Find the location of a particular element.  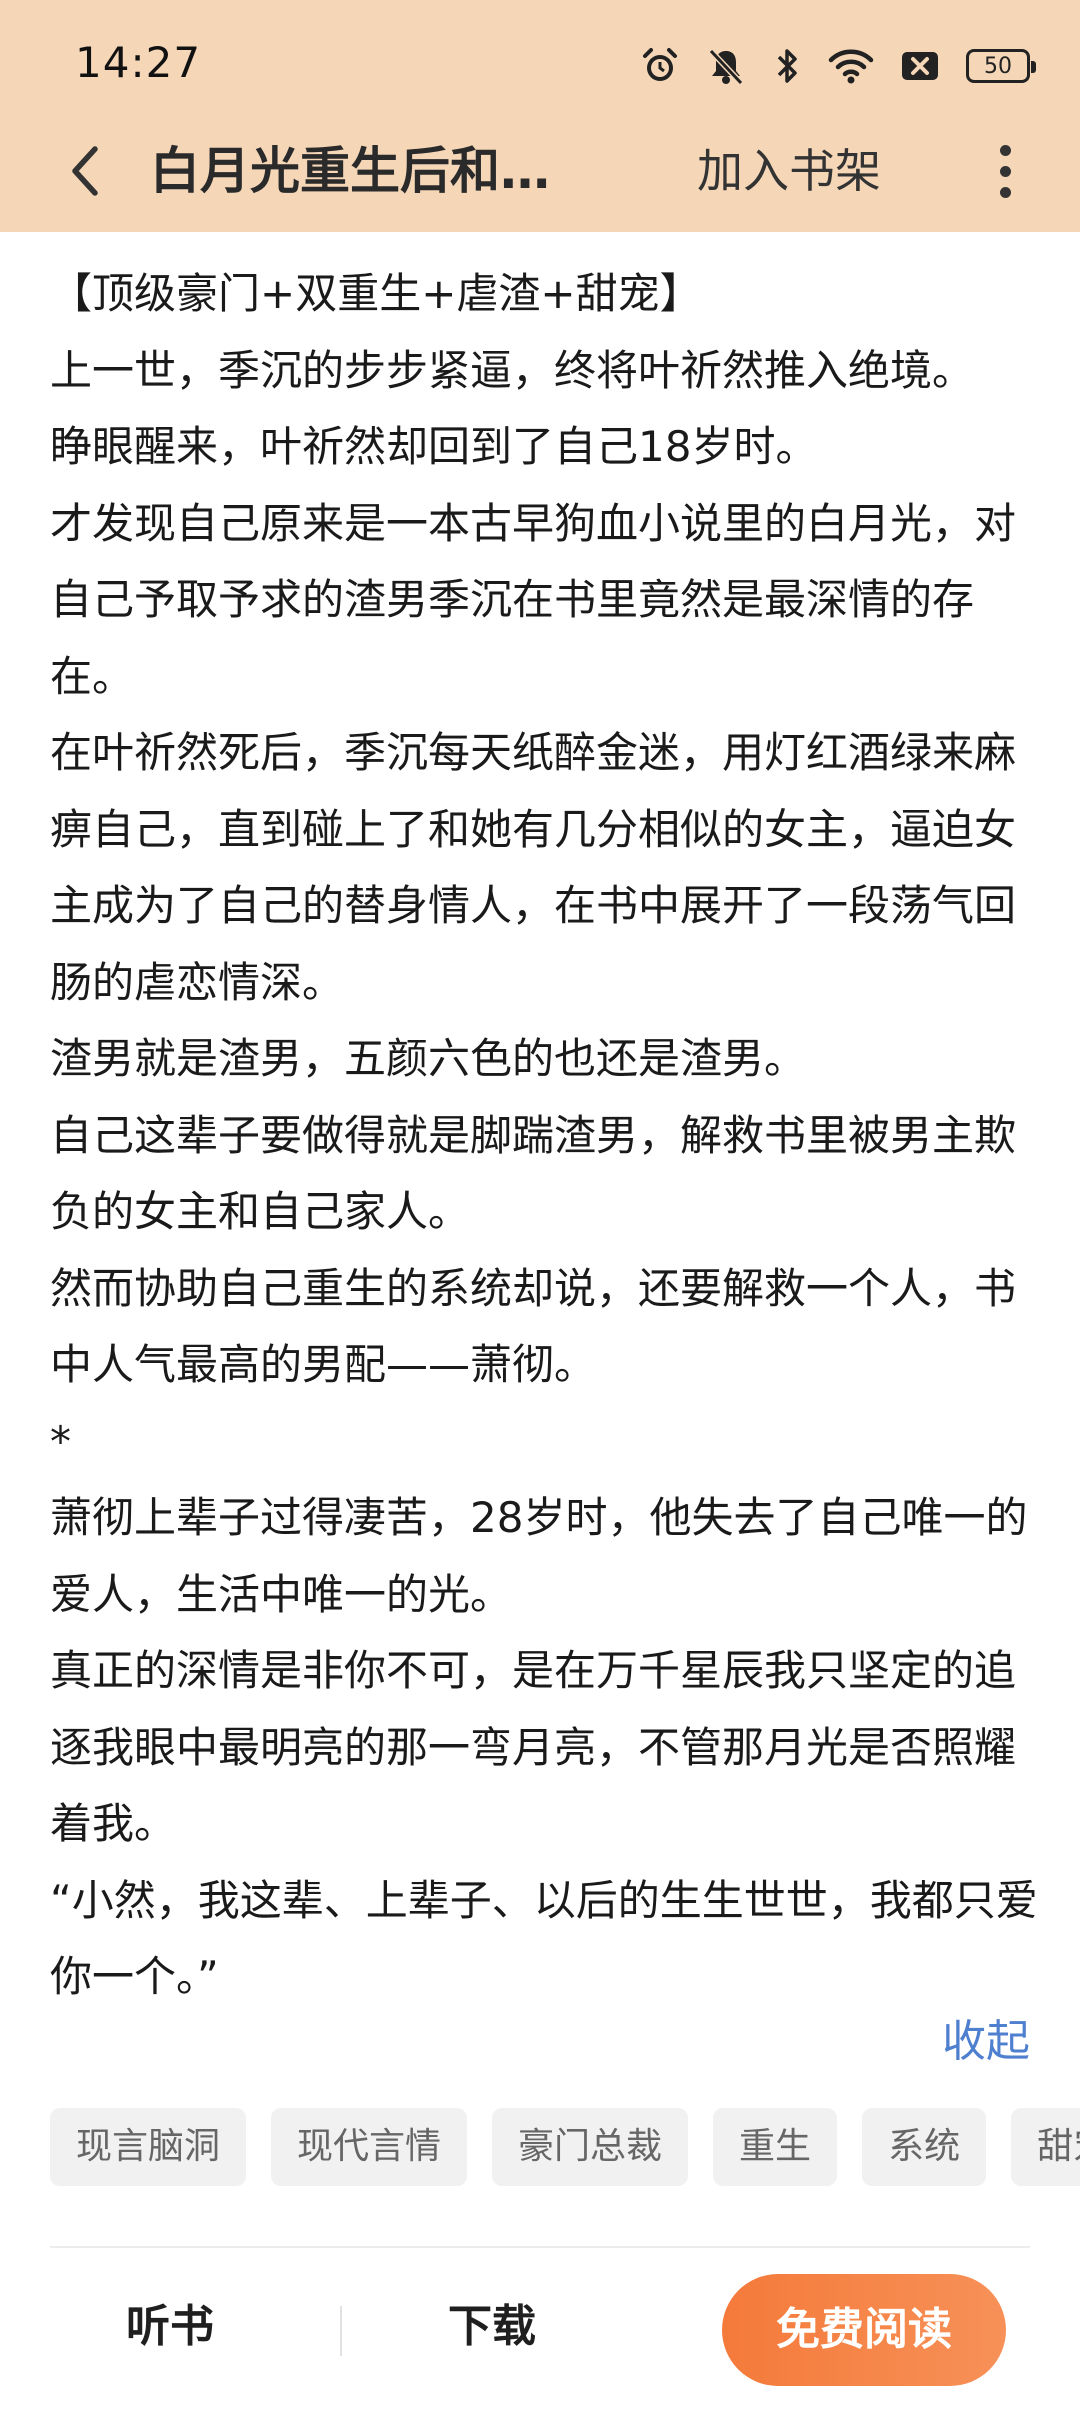

listen-button: 听书 is located at coordinates (170, 2327).